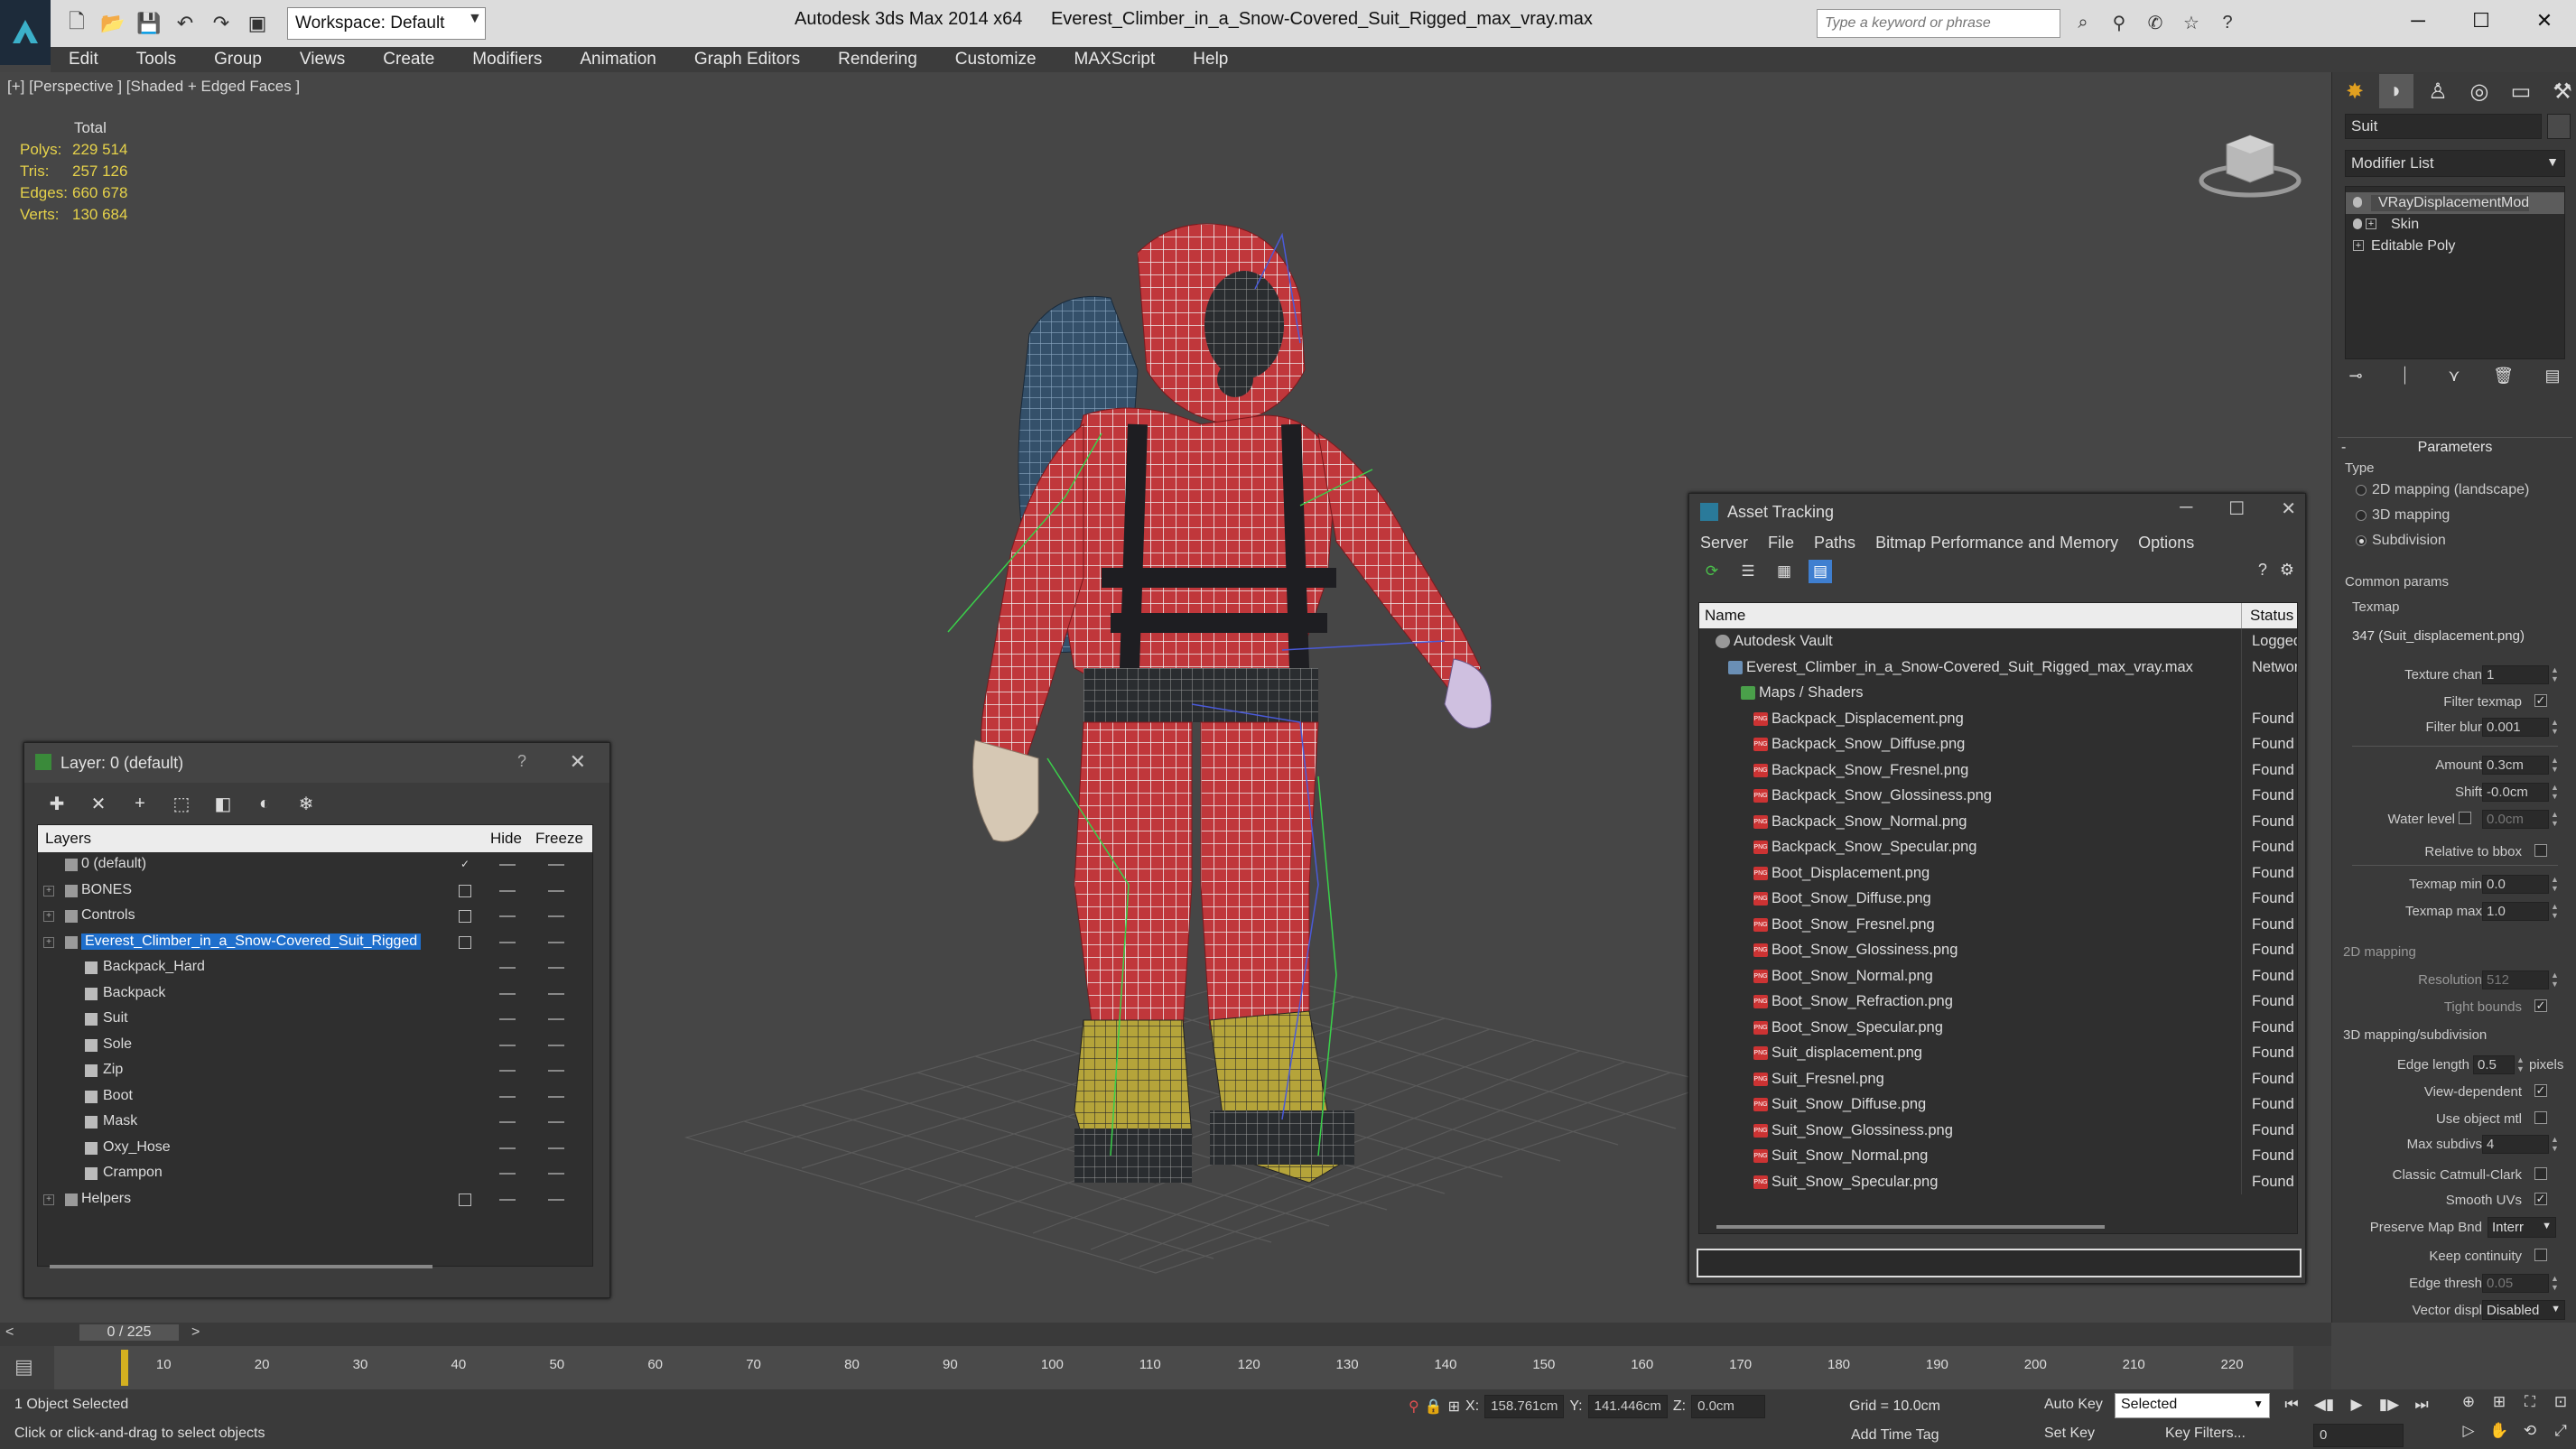 This screenshot has height=1449, width=2576. I want to click on maximize-icon: ☐, so click(2481, 21).